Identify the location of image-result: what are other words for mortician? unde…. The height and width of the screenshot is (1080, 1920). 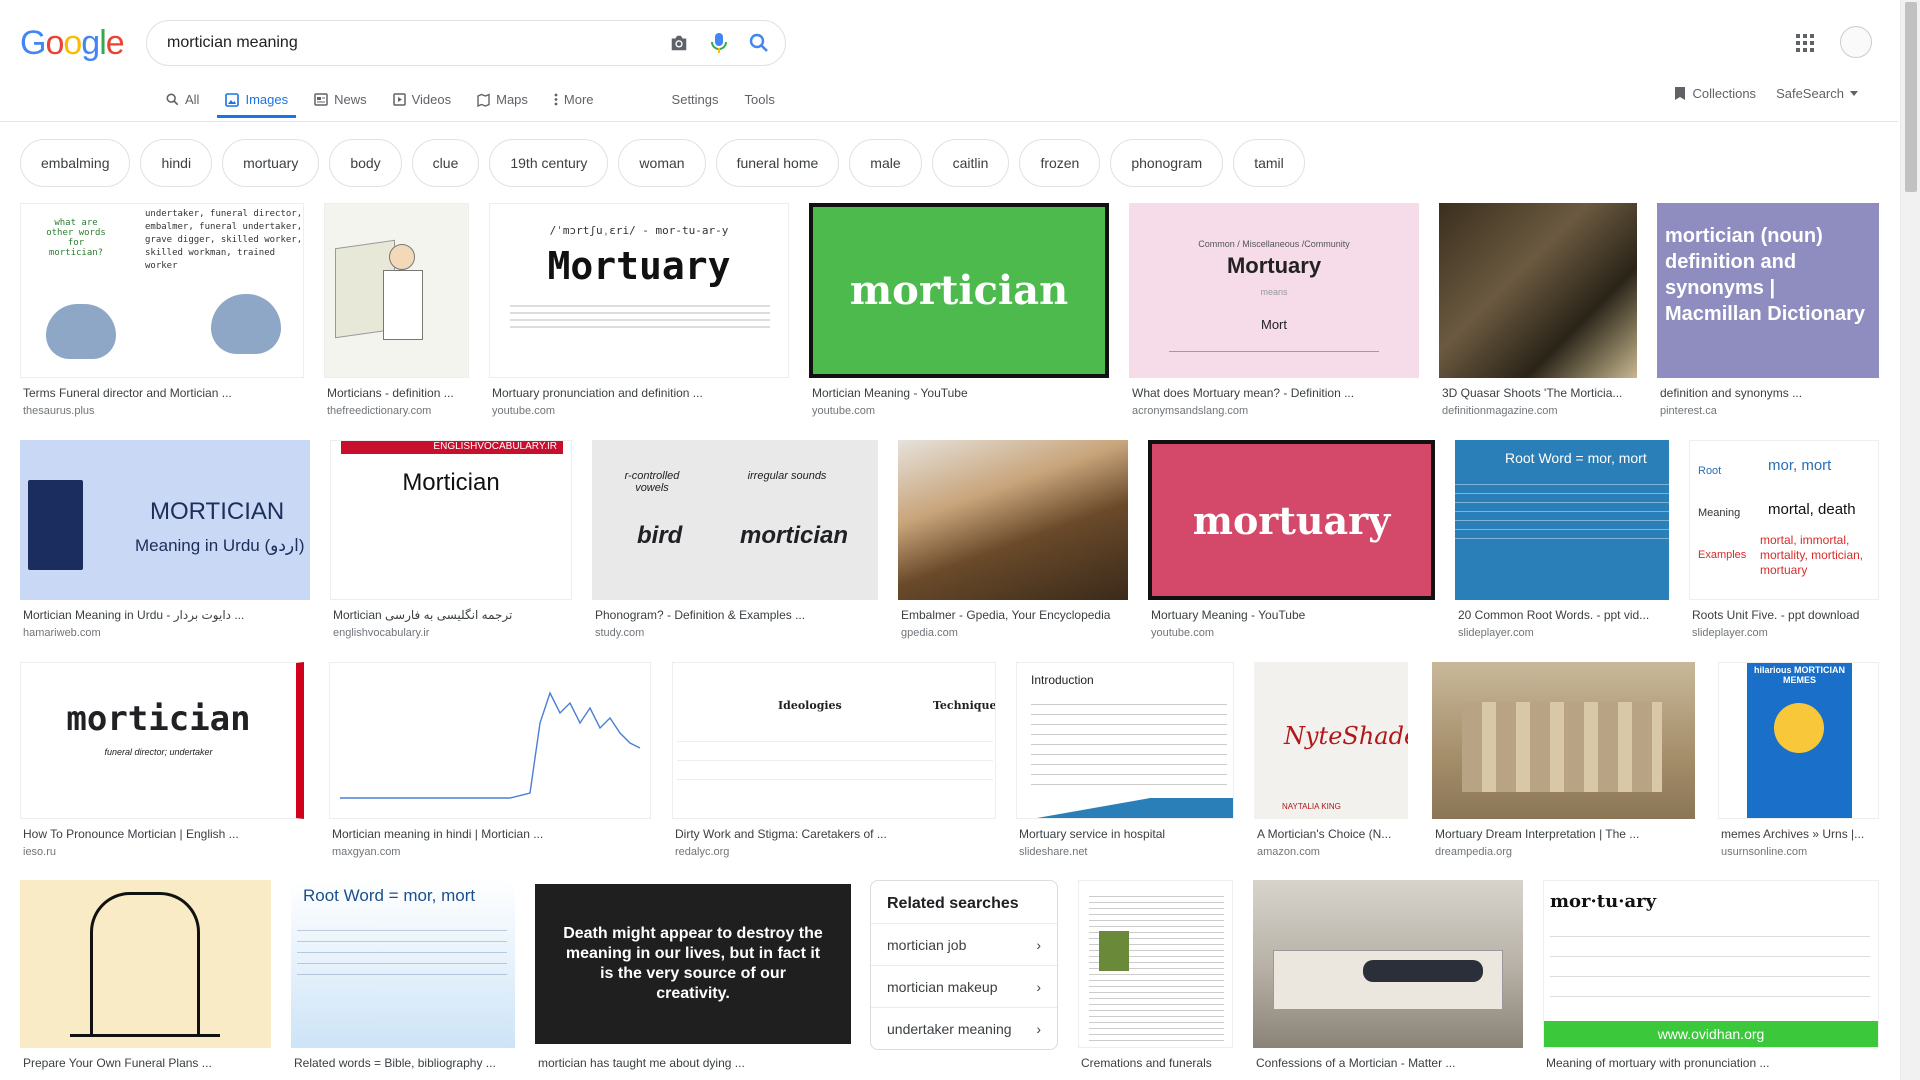
(162, 310).